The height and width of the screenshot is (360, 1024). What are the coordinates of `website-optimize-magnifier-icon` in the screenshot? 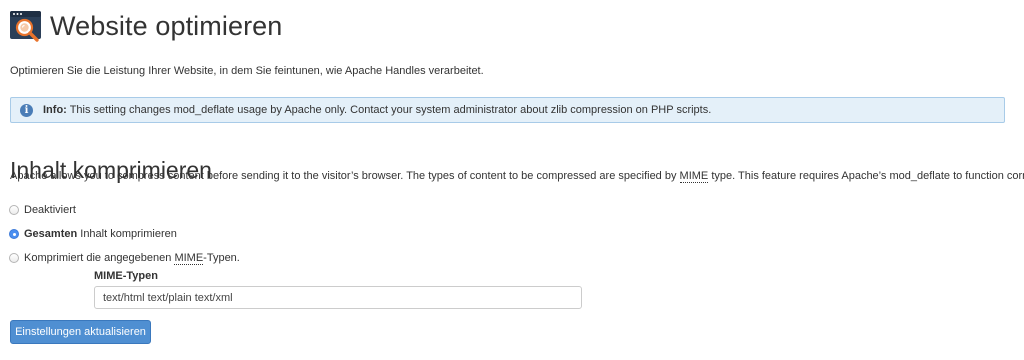 It's located at (25, 26).